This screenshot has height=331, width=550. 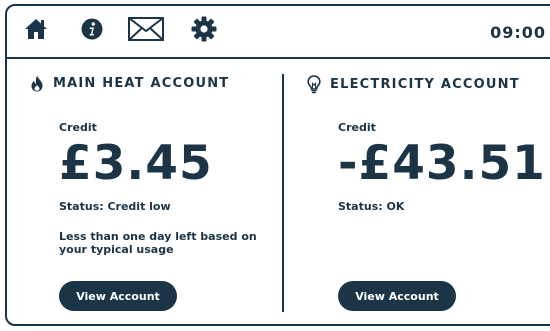 I want to click on electricity-account-title: ELECTRICITY ACCOUNT, so click(x=425, y=84).